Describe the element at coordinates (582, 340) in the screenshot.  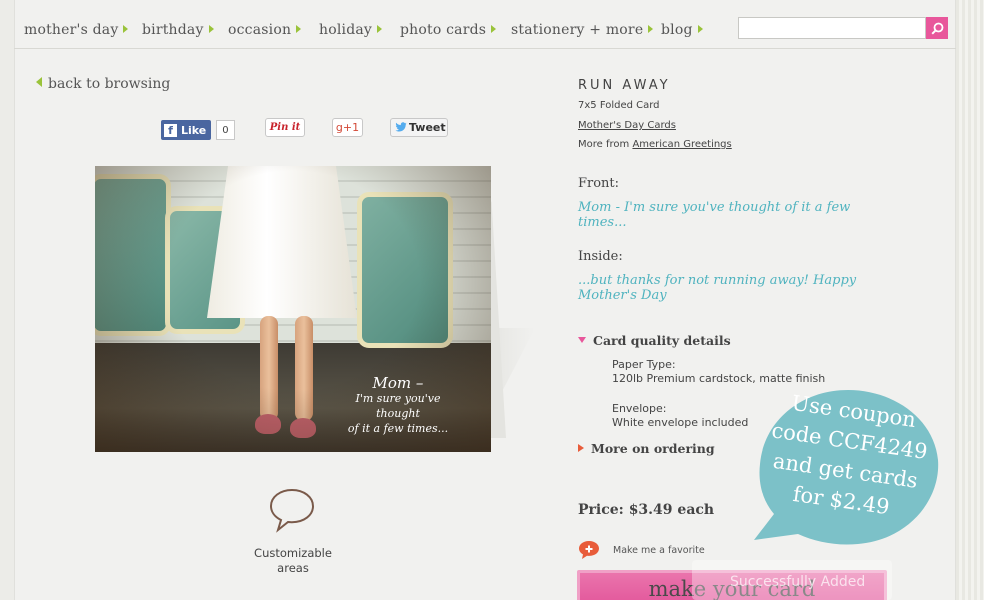
I see `triangle-down-icon` at that location.